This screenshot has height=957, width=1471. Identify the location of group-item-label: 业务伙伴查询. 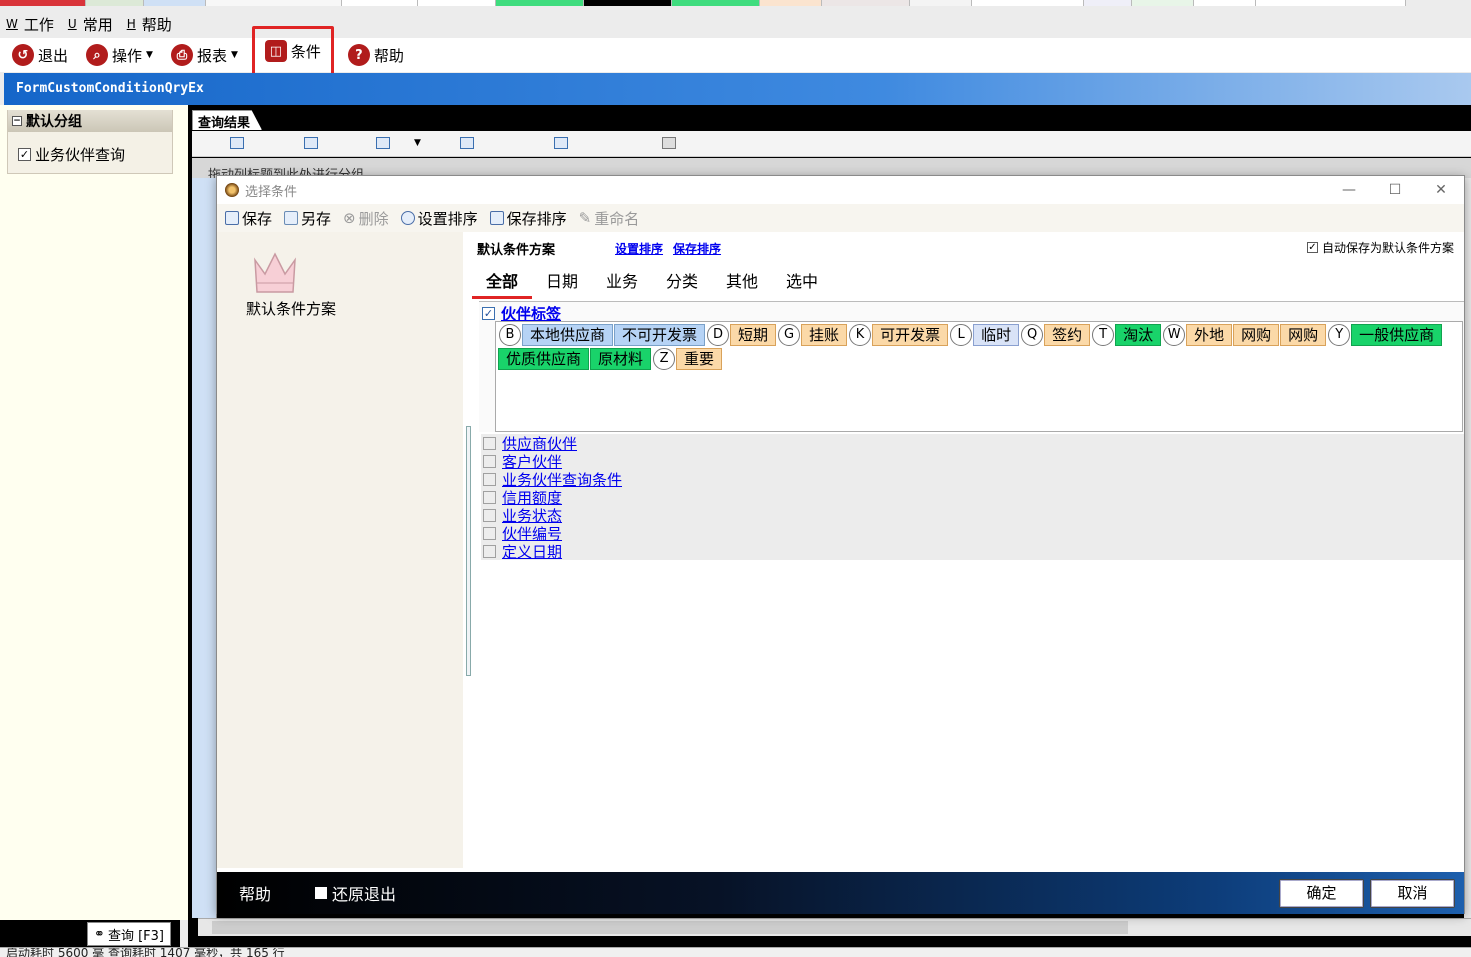
(80, 155).